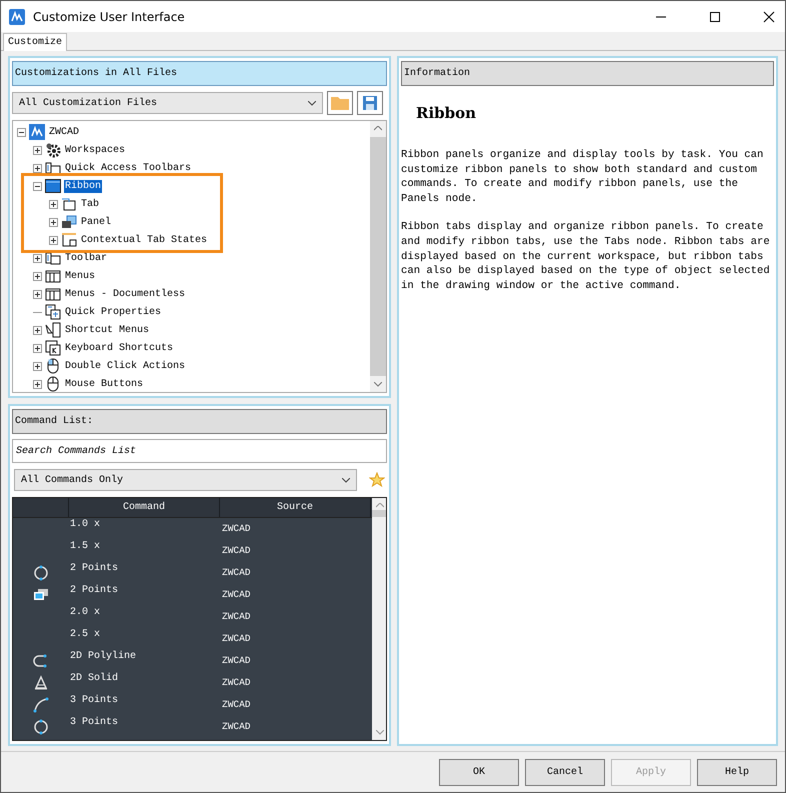 This screenshot has width=786, height=793. What do you see at coordinates (96, 222) in the screenshot?
I see `tree-item: Panel` at bounding box center [96, 222].